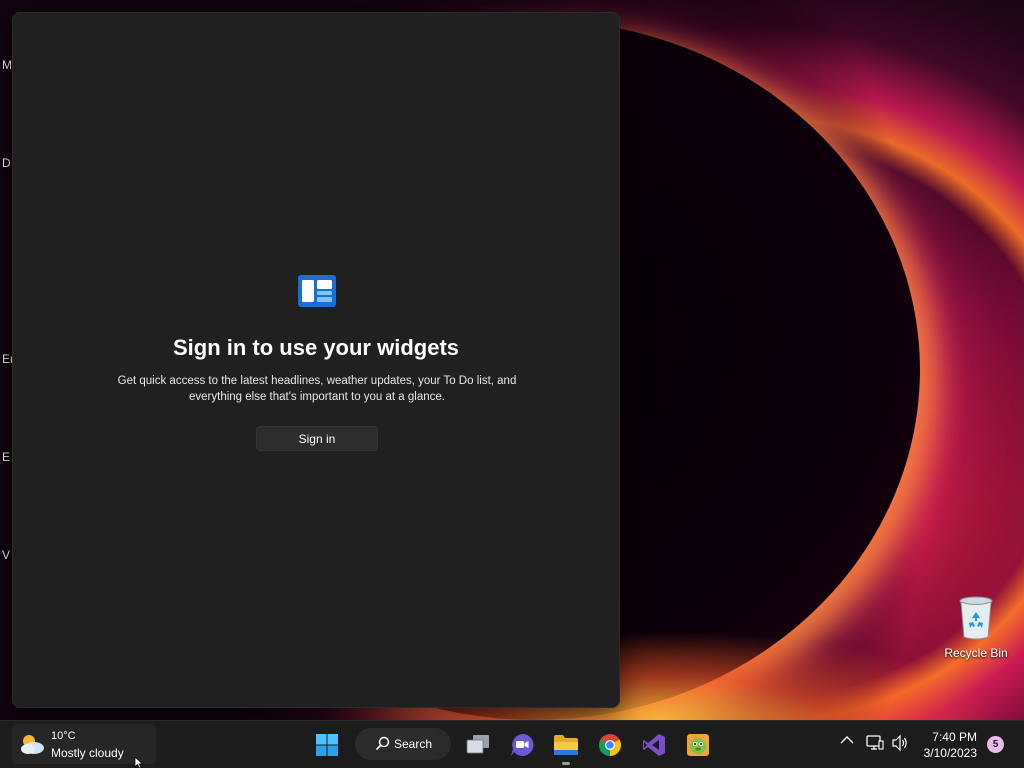 This screenshot has width=1024, height=768. What do you see at coordinates (6, 163) in the screenshot?
I see `desktop-icon-label: D` at bounding box center [6, 163].